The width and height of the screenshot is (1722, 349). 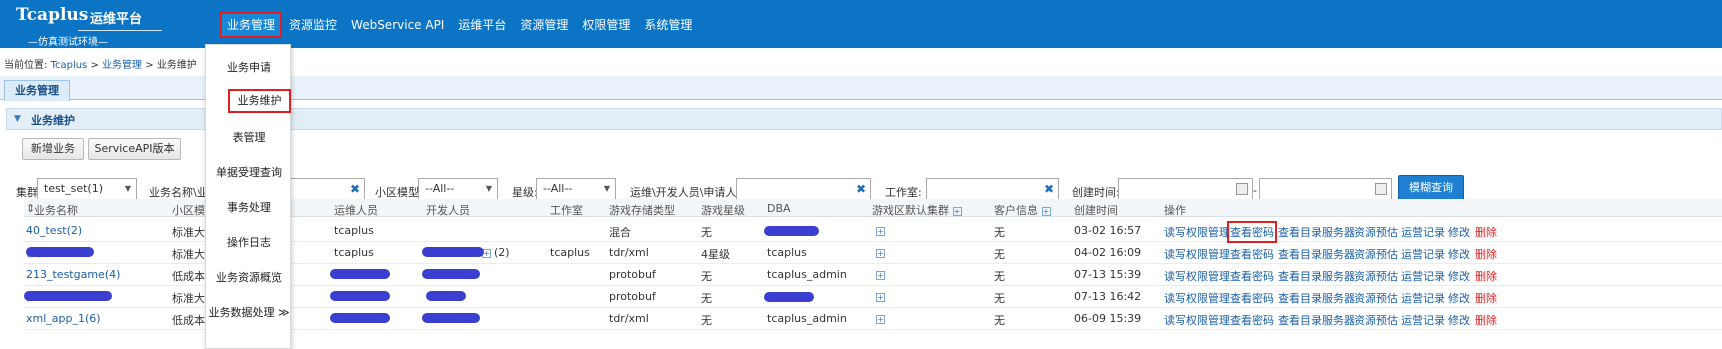 I want to click on col-business-name: 业务名称, so click(x=56, y=210).